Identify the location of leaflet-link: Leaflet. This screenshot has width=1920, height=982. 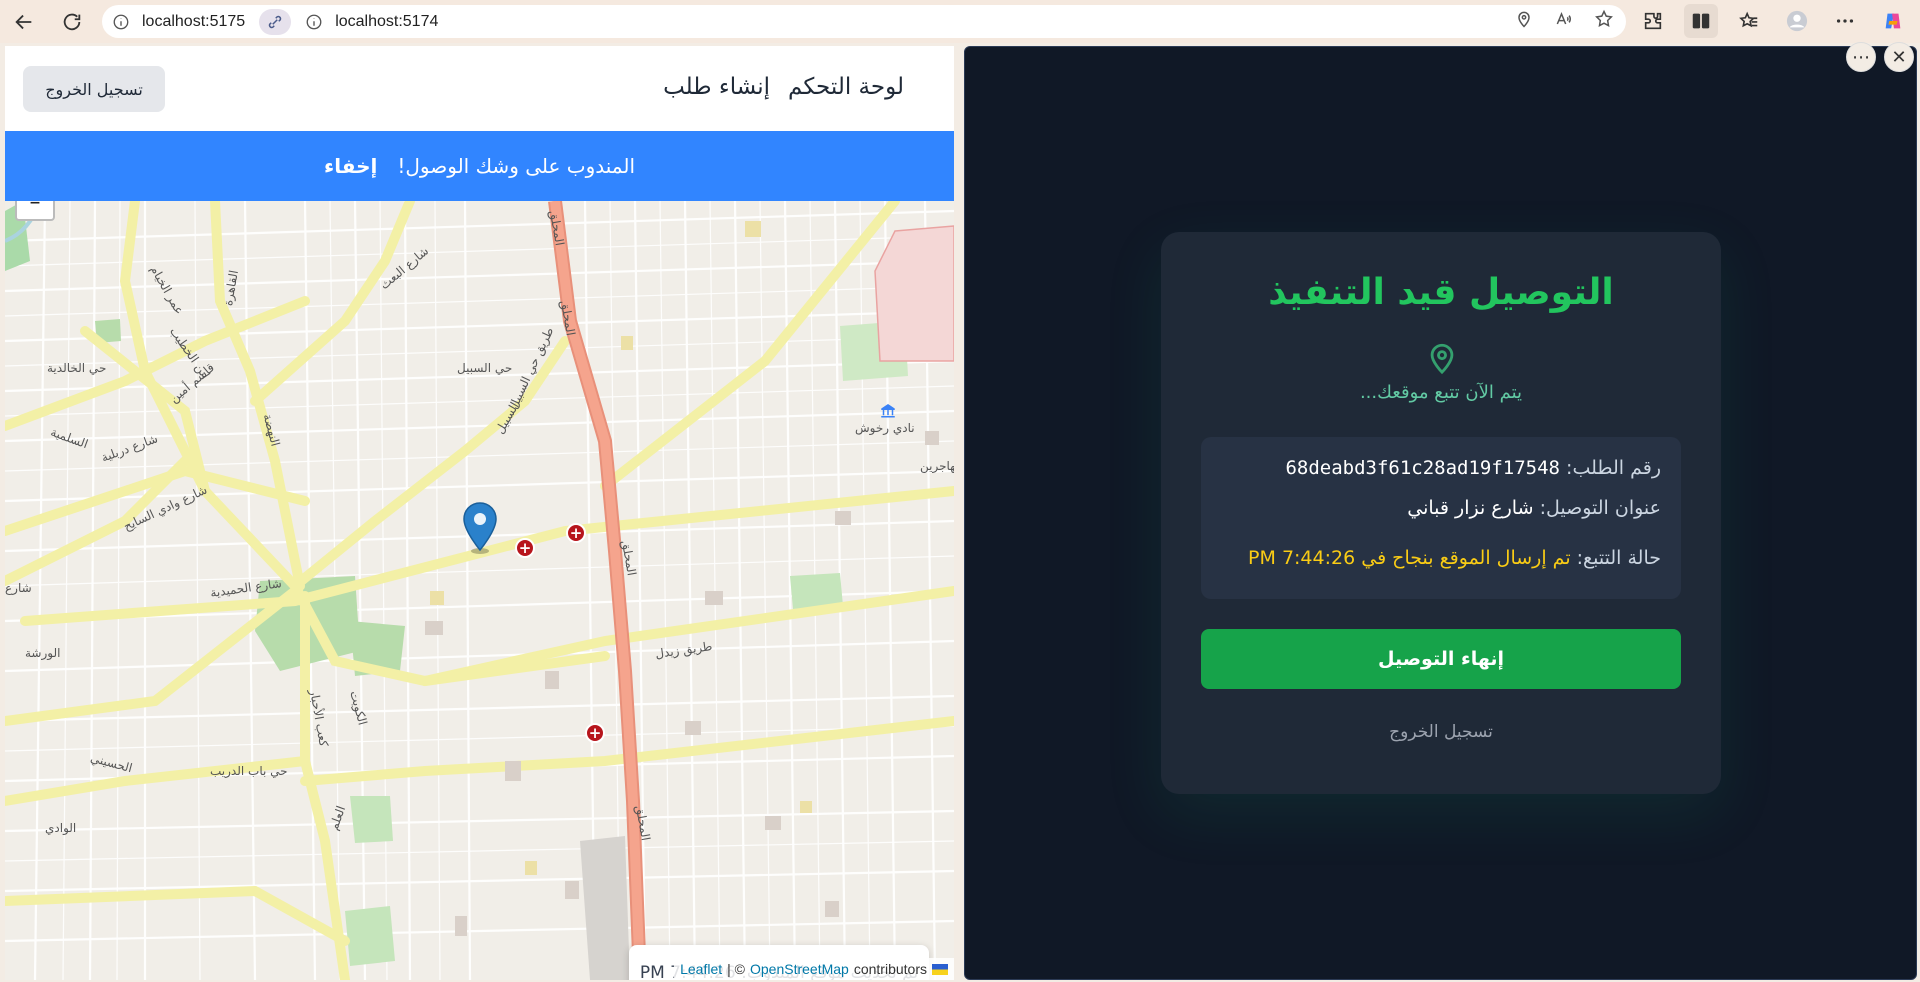
(701, 969).